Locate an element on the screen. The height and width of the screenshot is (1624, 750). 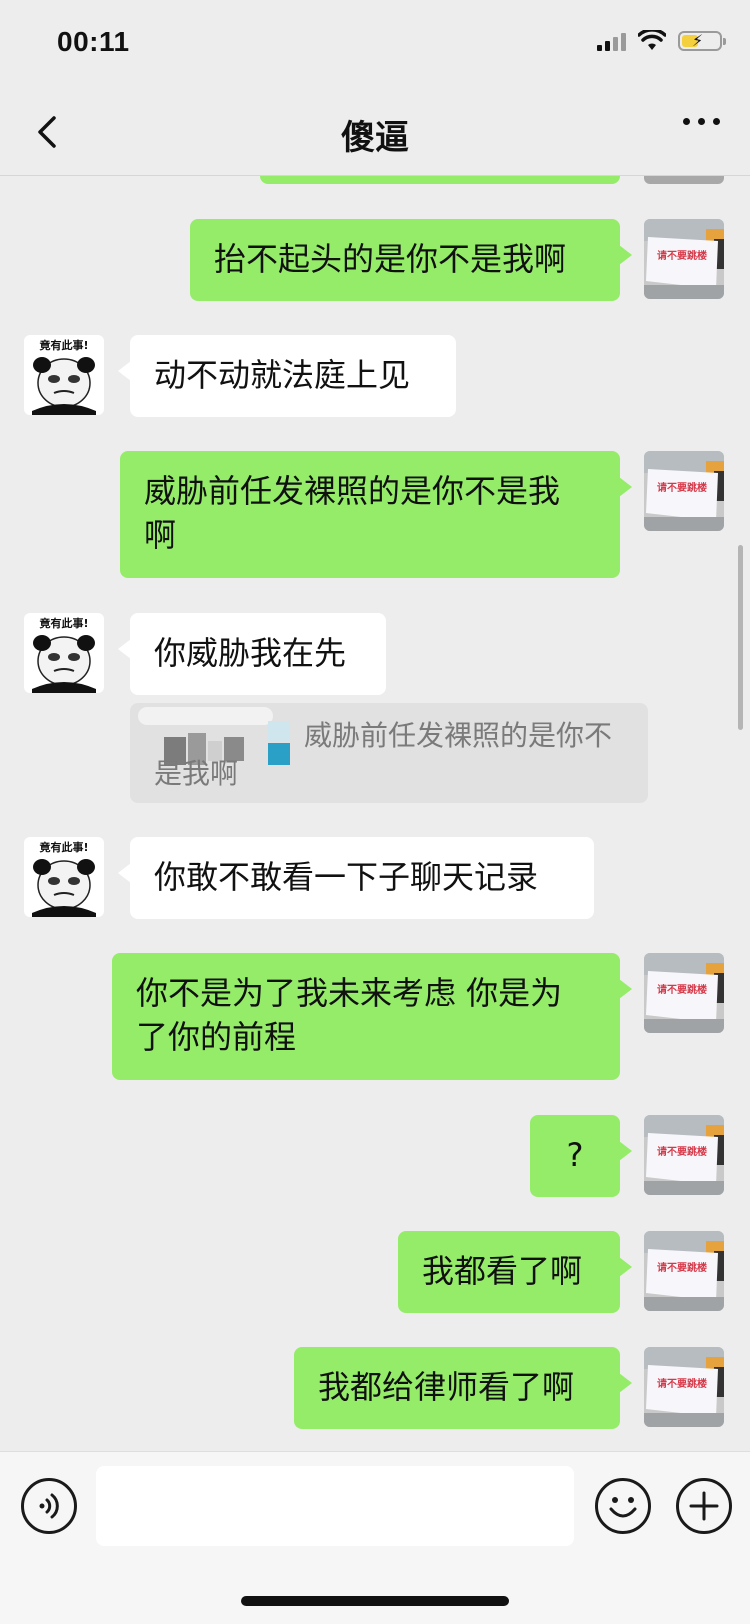
voice-icon is located at coordinates (49, 1506).